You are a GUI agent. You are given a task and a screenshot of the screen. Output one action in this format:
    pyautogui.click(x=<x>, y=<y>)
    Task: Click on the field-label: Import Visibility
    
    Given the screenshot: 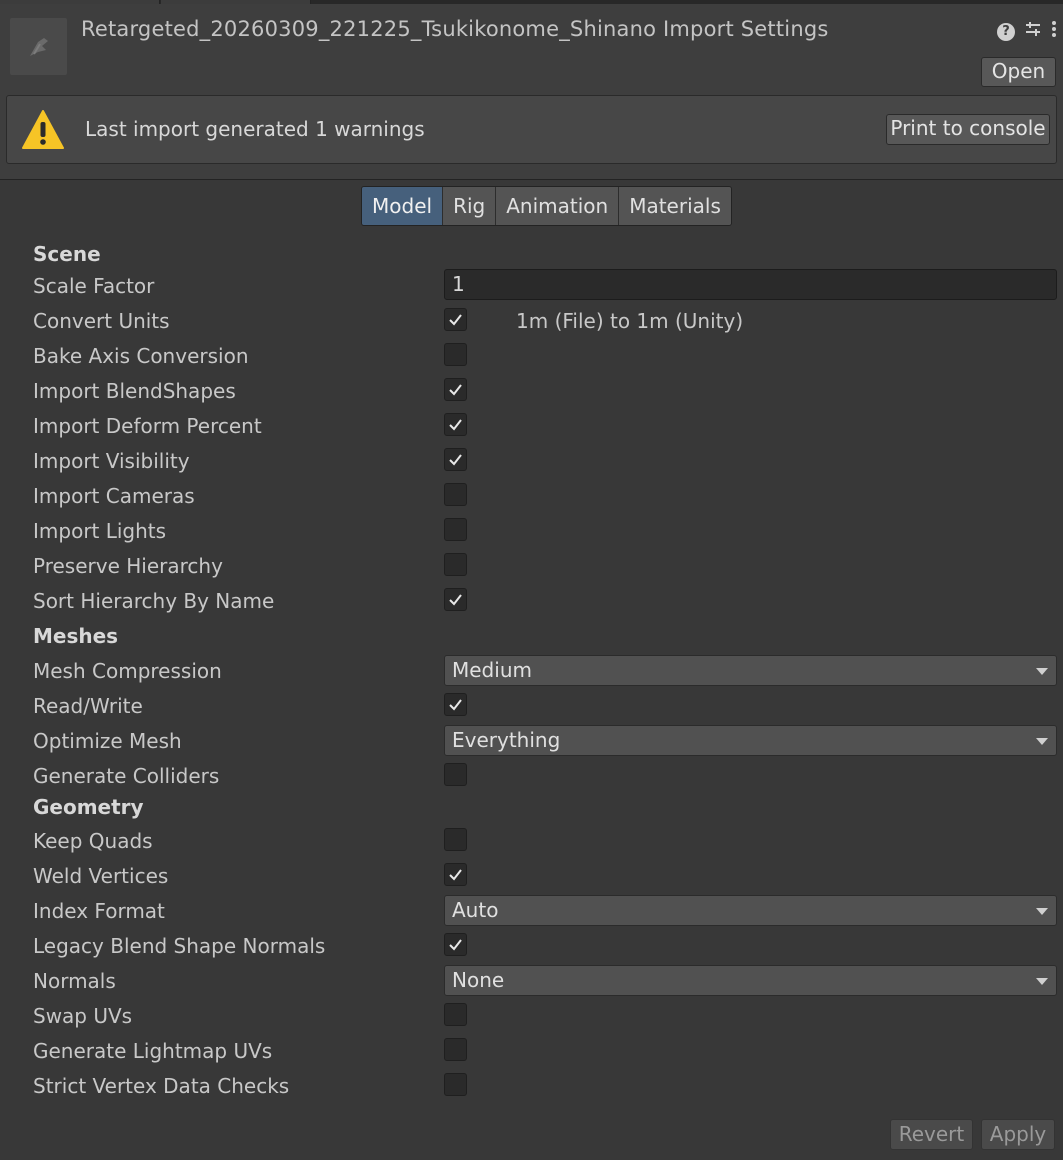 What is the action you would take?
    pyautogui.click(x=111, y=461)
    